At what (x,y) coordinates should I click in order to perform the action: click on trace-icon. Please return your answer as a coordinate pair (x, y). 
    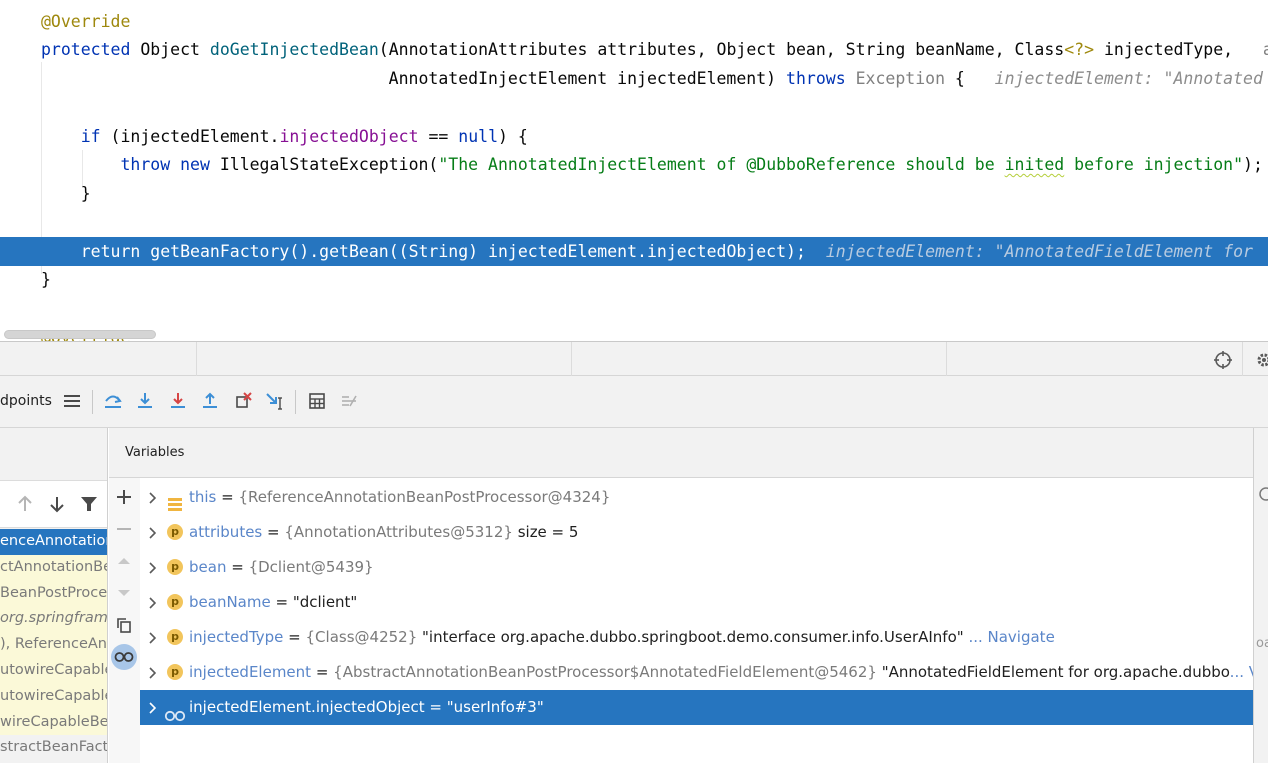
    Looking at the image, I should click on (349, 401).